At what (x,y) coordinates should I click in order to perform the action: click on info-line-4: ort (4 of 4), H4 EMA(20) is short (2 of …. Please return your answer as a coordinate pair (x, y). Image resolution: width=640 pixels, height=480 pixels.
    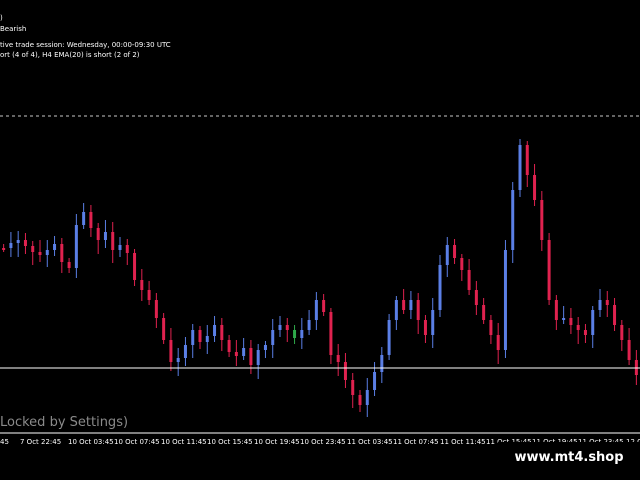
    Looking at the image, I should click on (70, 55).